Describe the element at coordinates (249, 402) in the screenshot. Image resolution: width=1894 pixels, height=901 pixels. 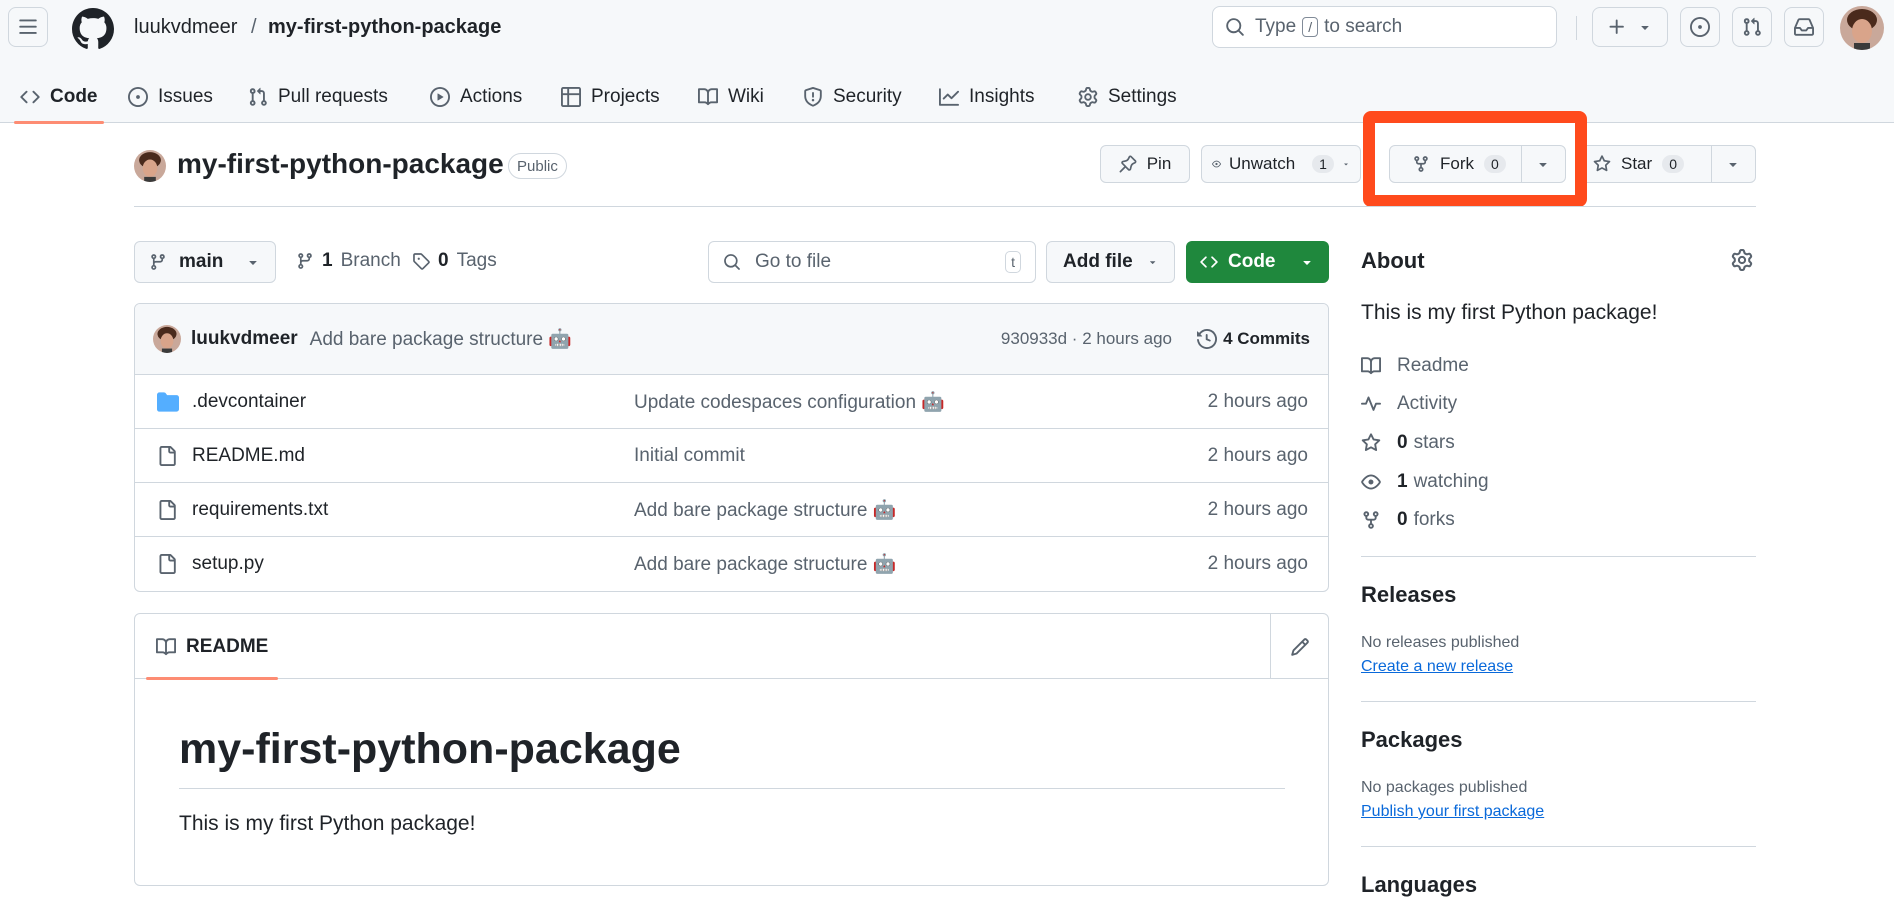
I see `file-name: .devcontainer` at that location.